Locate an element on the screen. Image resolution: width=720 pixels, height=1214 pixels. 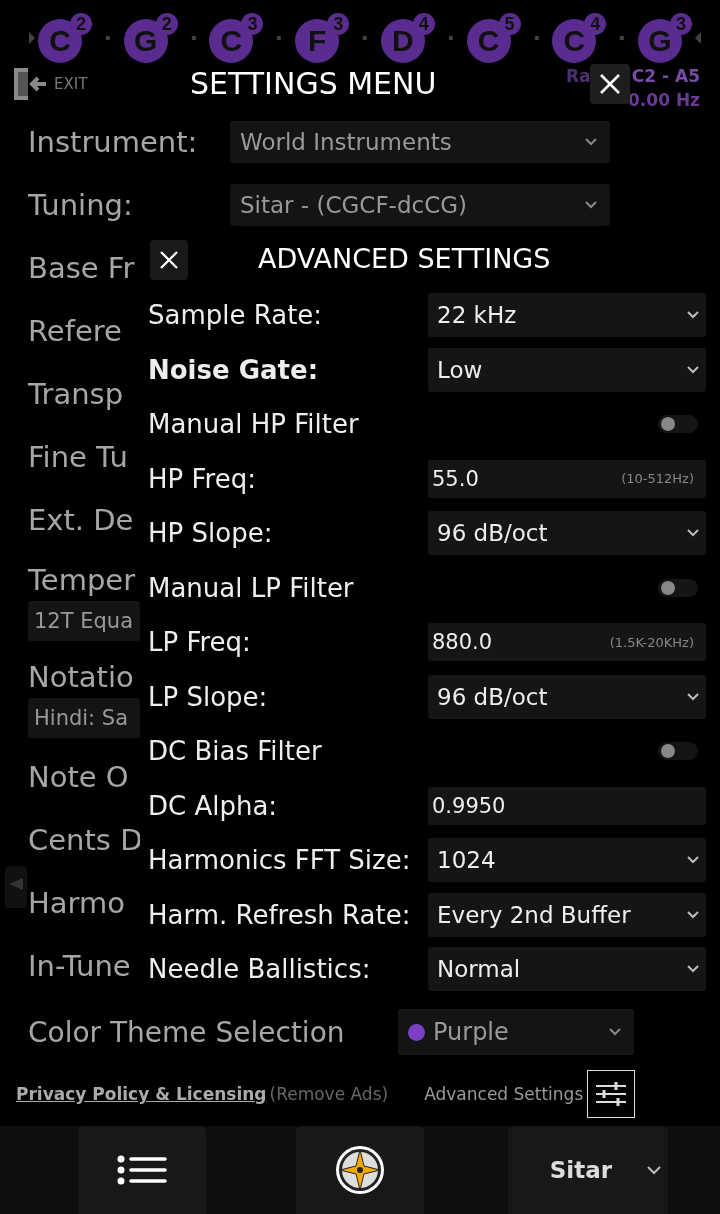
setting-label: Color Theme Selection is located at coordinates (186, 1032).